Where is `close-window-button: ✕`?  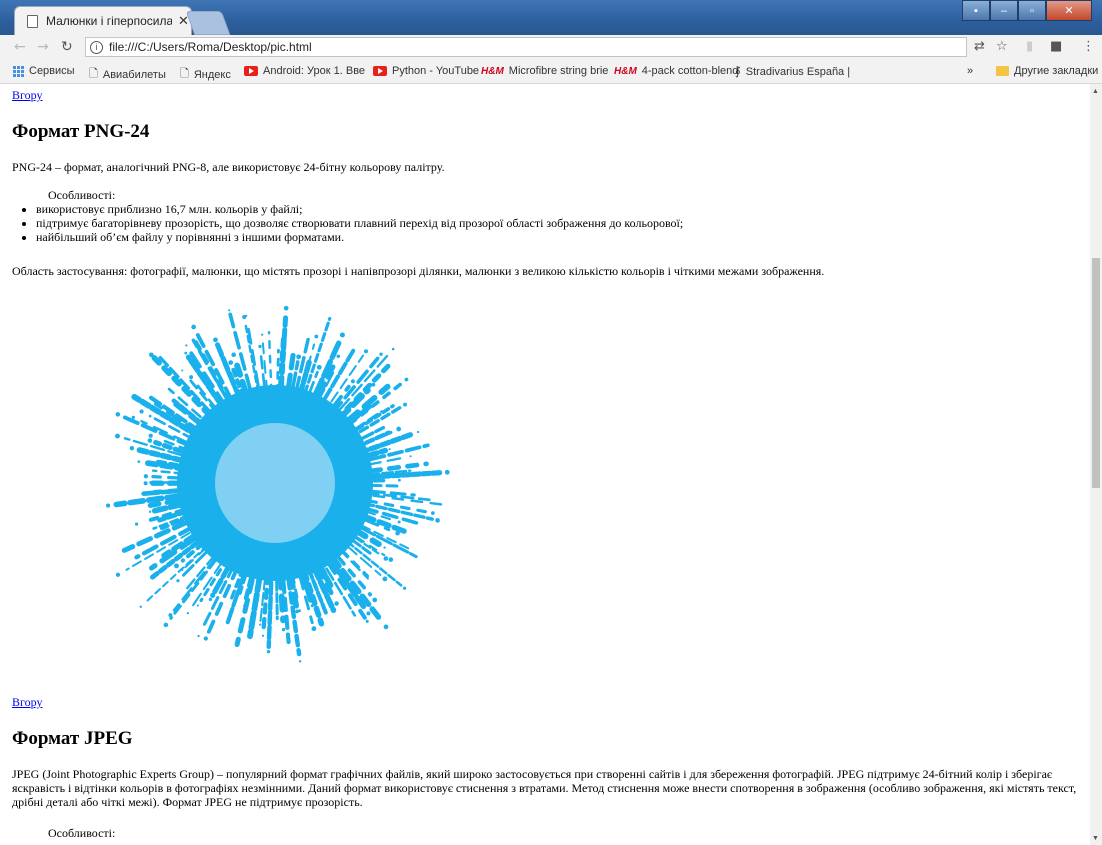
close-window-button: ✕ is located at coordinates (1069, 10).